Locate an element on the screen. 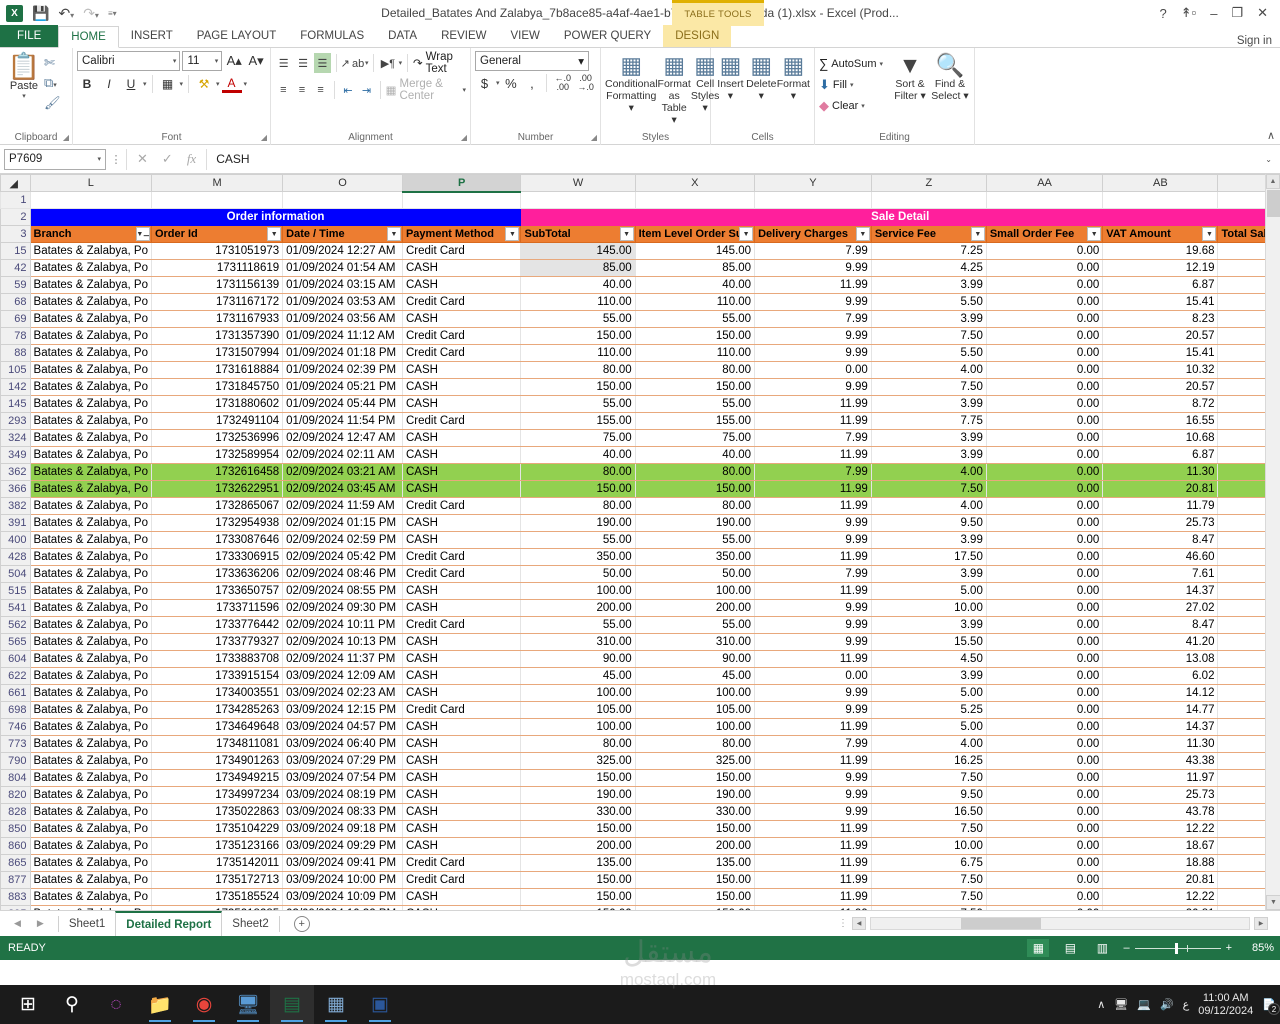 The width and height of the screenshot is (1280, 1024). cell-item-level-subtotal: 105.00 is located at coordinates (695, 710).